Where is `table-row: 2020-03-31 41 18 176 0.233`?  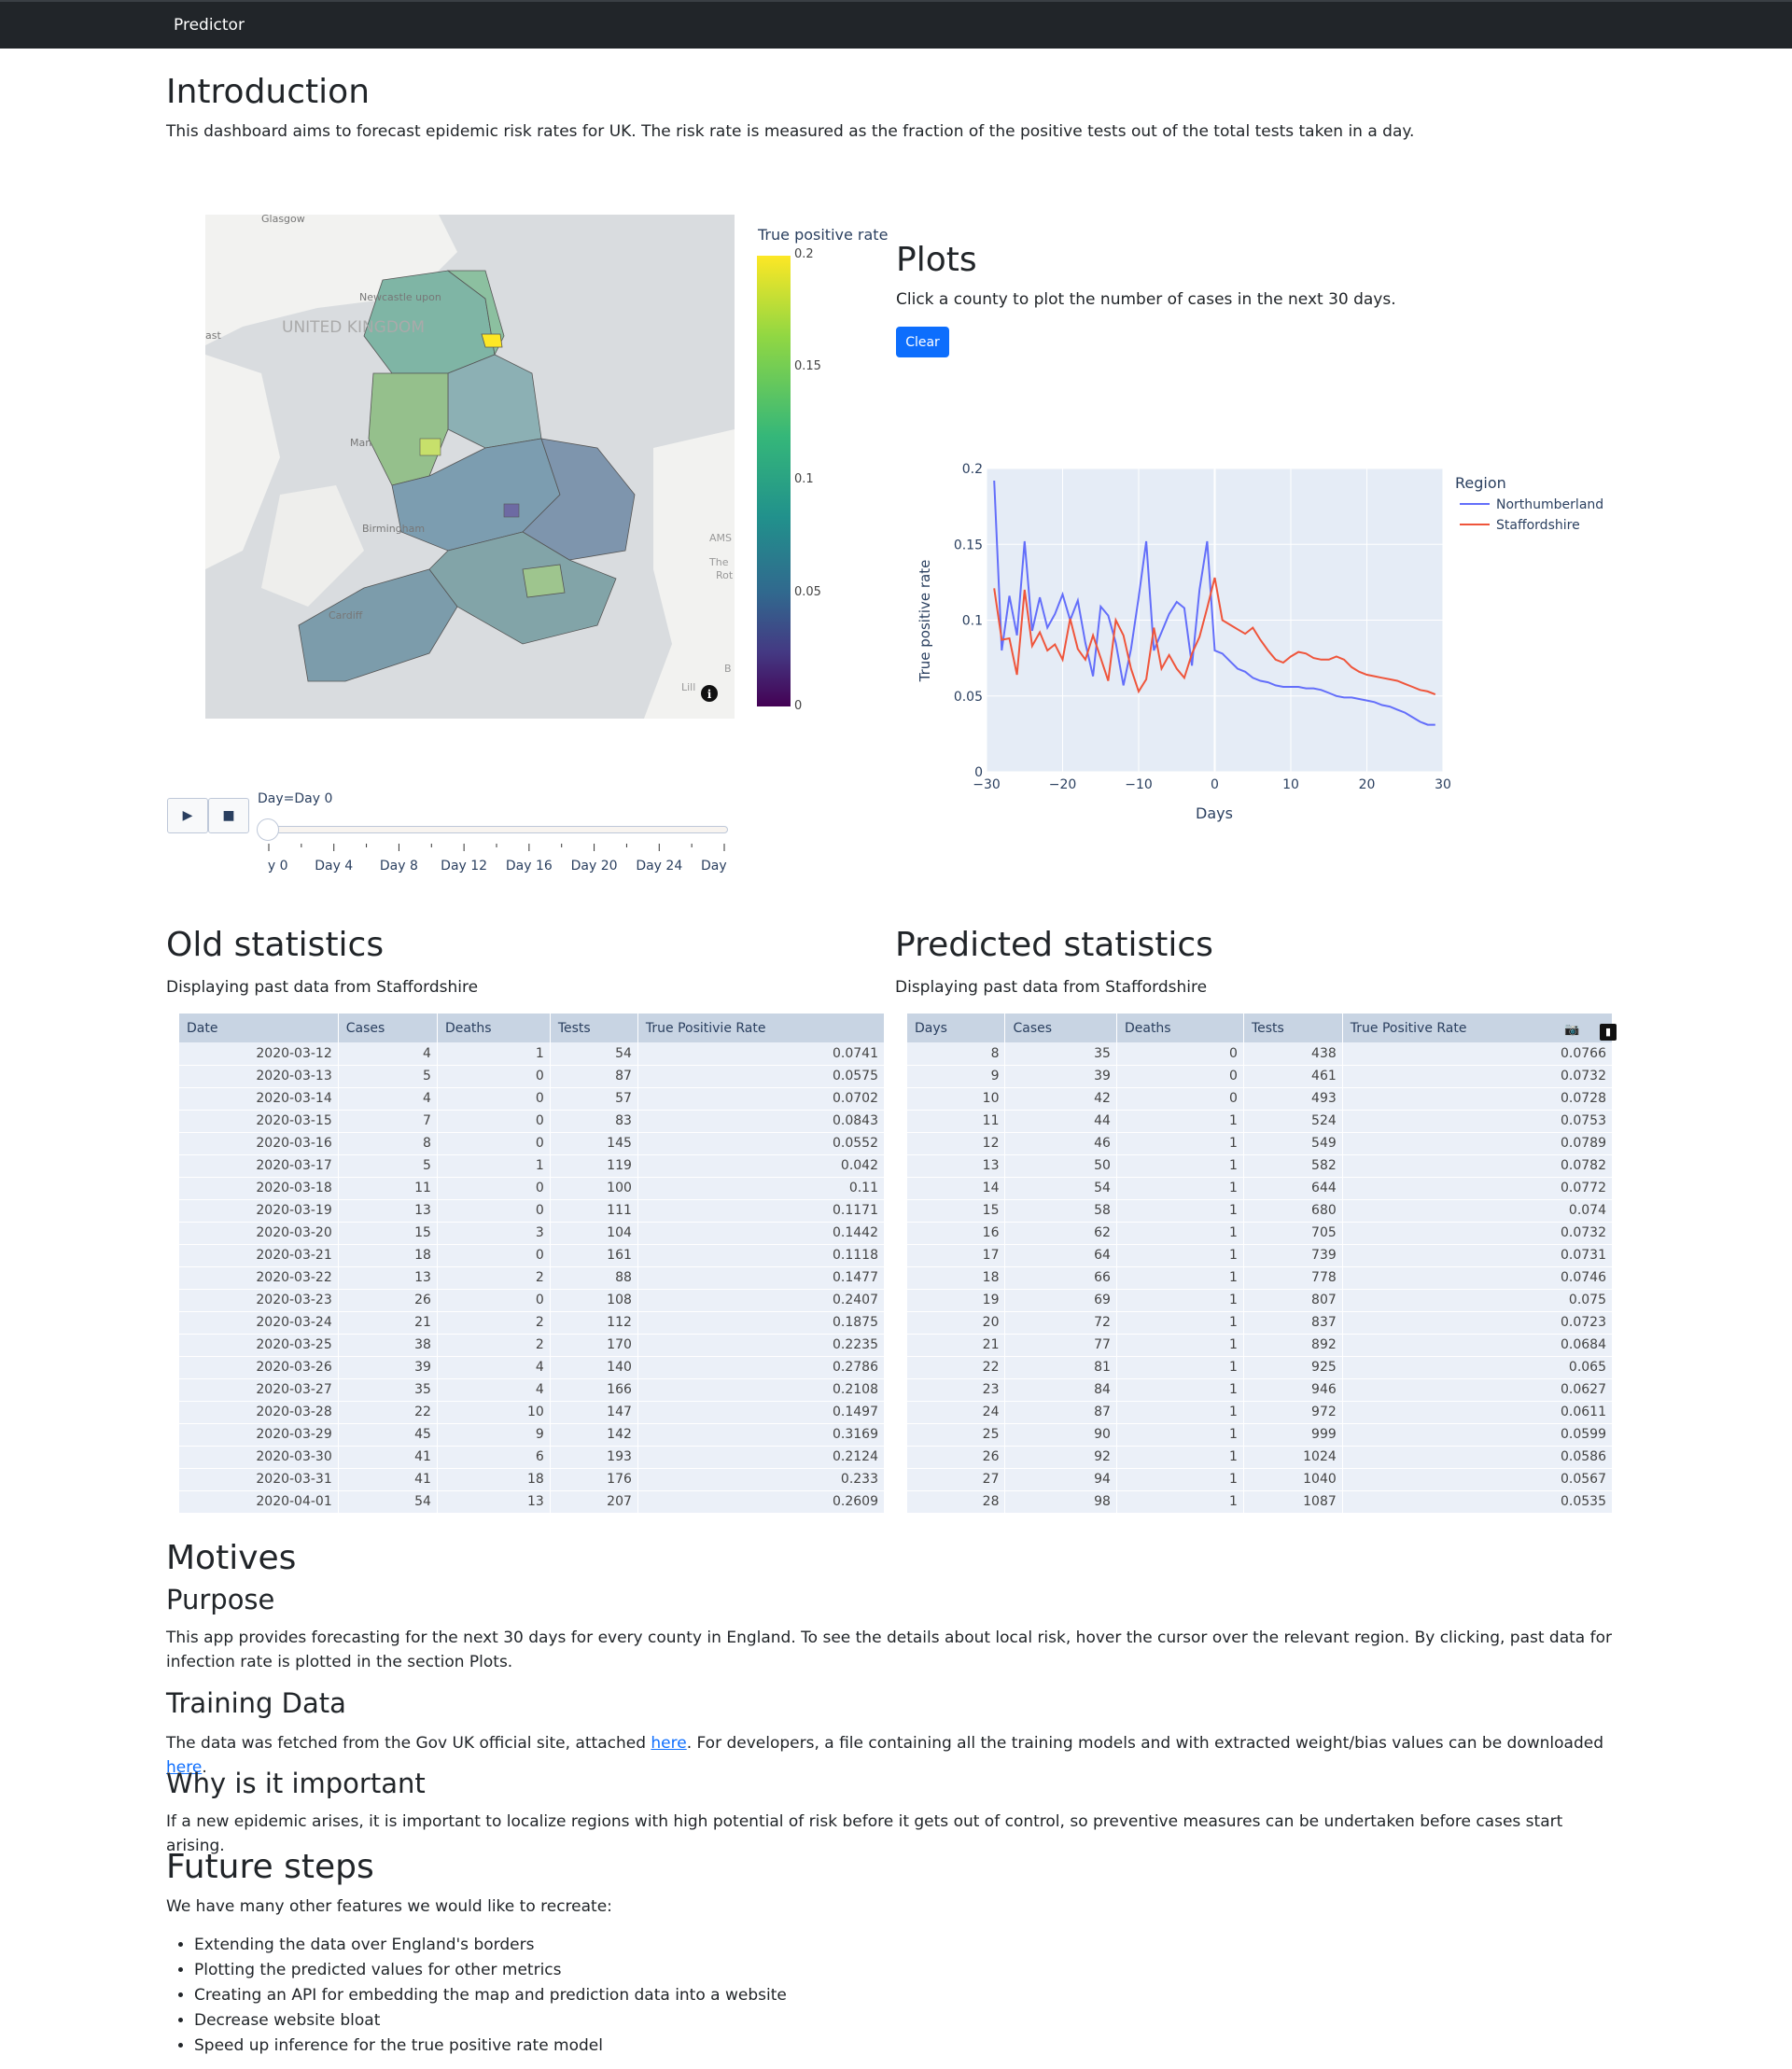 table-row: 2020-03-31 41 18 176 0.233 is located at coordinates (532, 1479).